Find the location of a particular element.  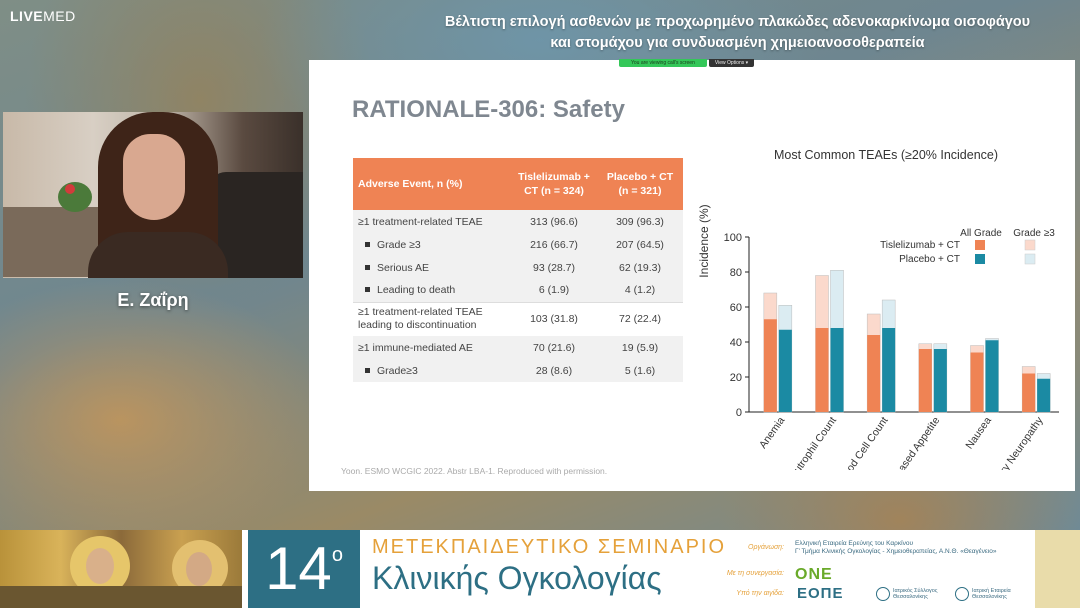

legend-placebo-label: Placebo + CT is located at coordinates (929, 259).